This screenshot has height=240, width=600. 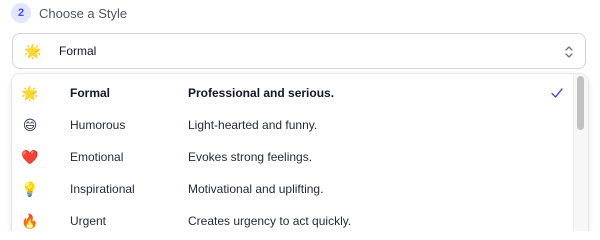 I want to click on scrollbar-thumb, so click(x=580, y=103).